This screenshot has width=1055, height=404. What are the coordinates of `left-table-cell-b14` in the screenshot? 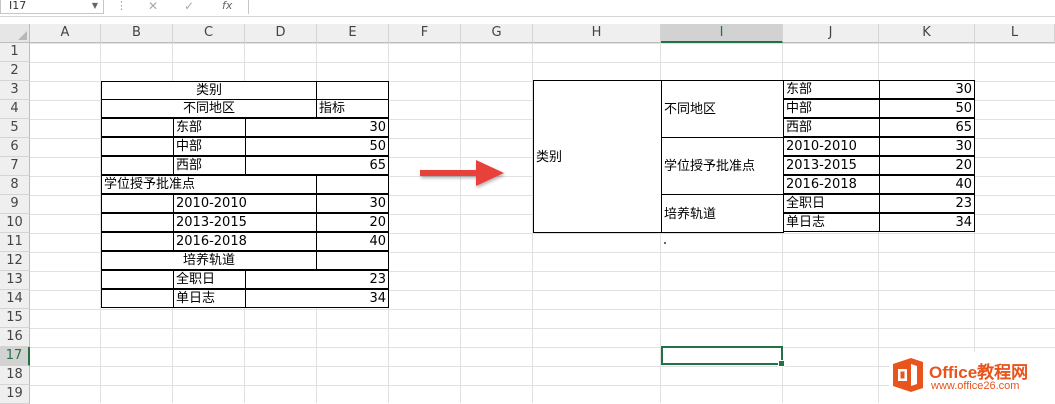 It's located at (137, 298).